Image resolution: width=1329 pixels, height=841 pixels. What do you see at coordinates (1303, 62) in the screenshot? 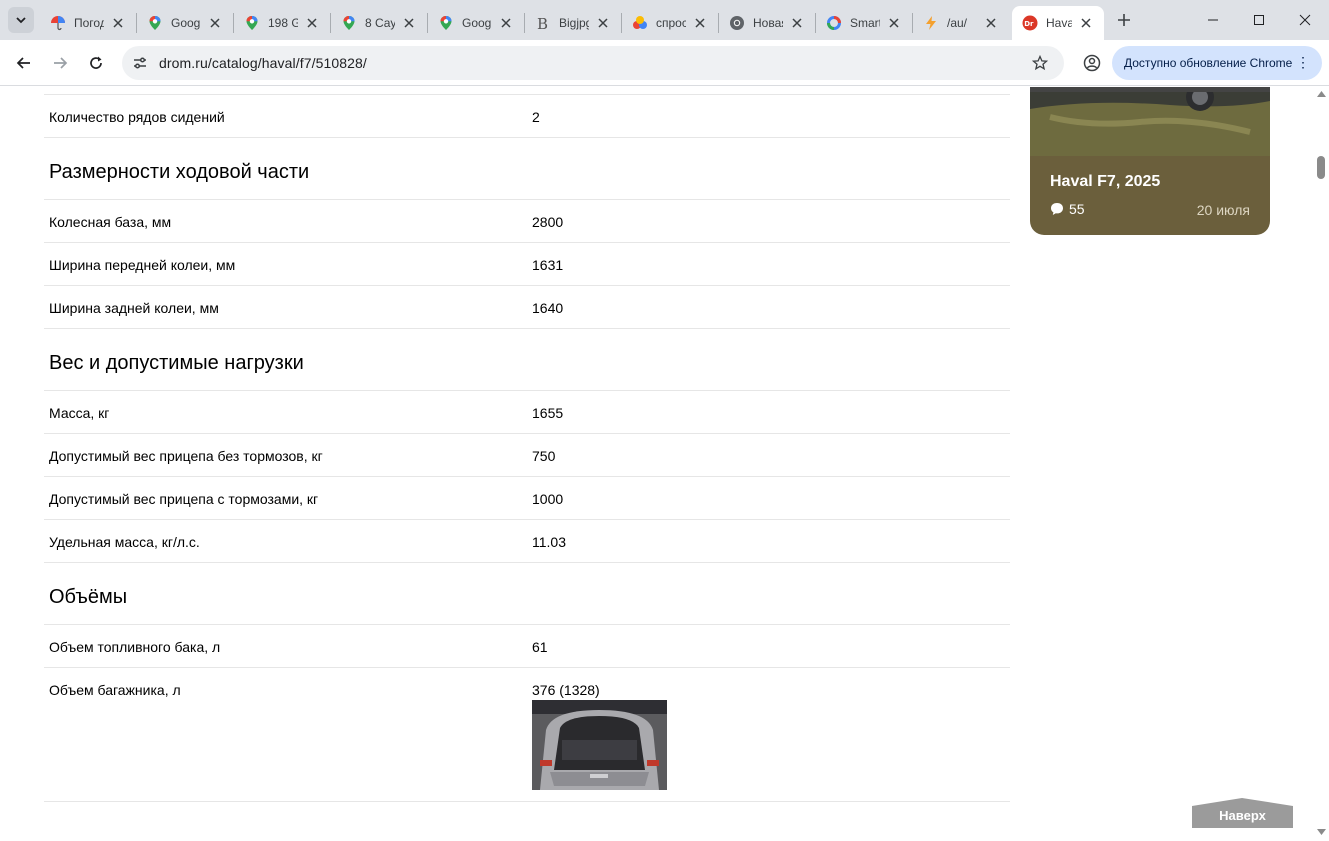
I see `kebab-menu-icon: ⋮` at bounding box center [1303, 62].